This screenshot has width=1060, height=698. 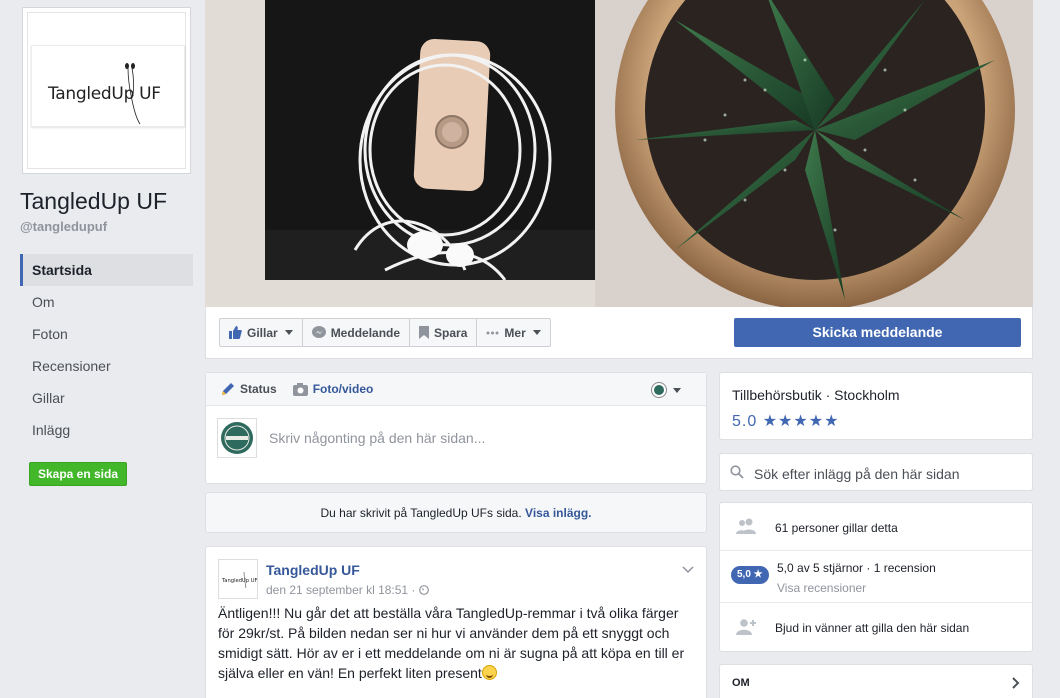 I want to click on tab-photo-video-label: Foto/video, so click(x=343, y=389).